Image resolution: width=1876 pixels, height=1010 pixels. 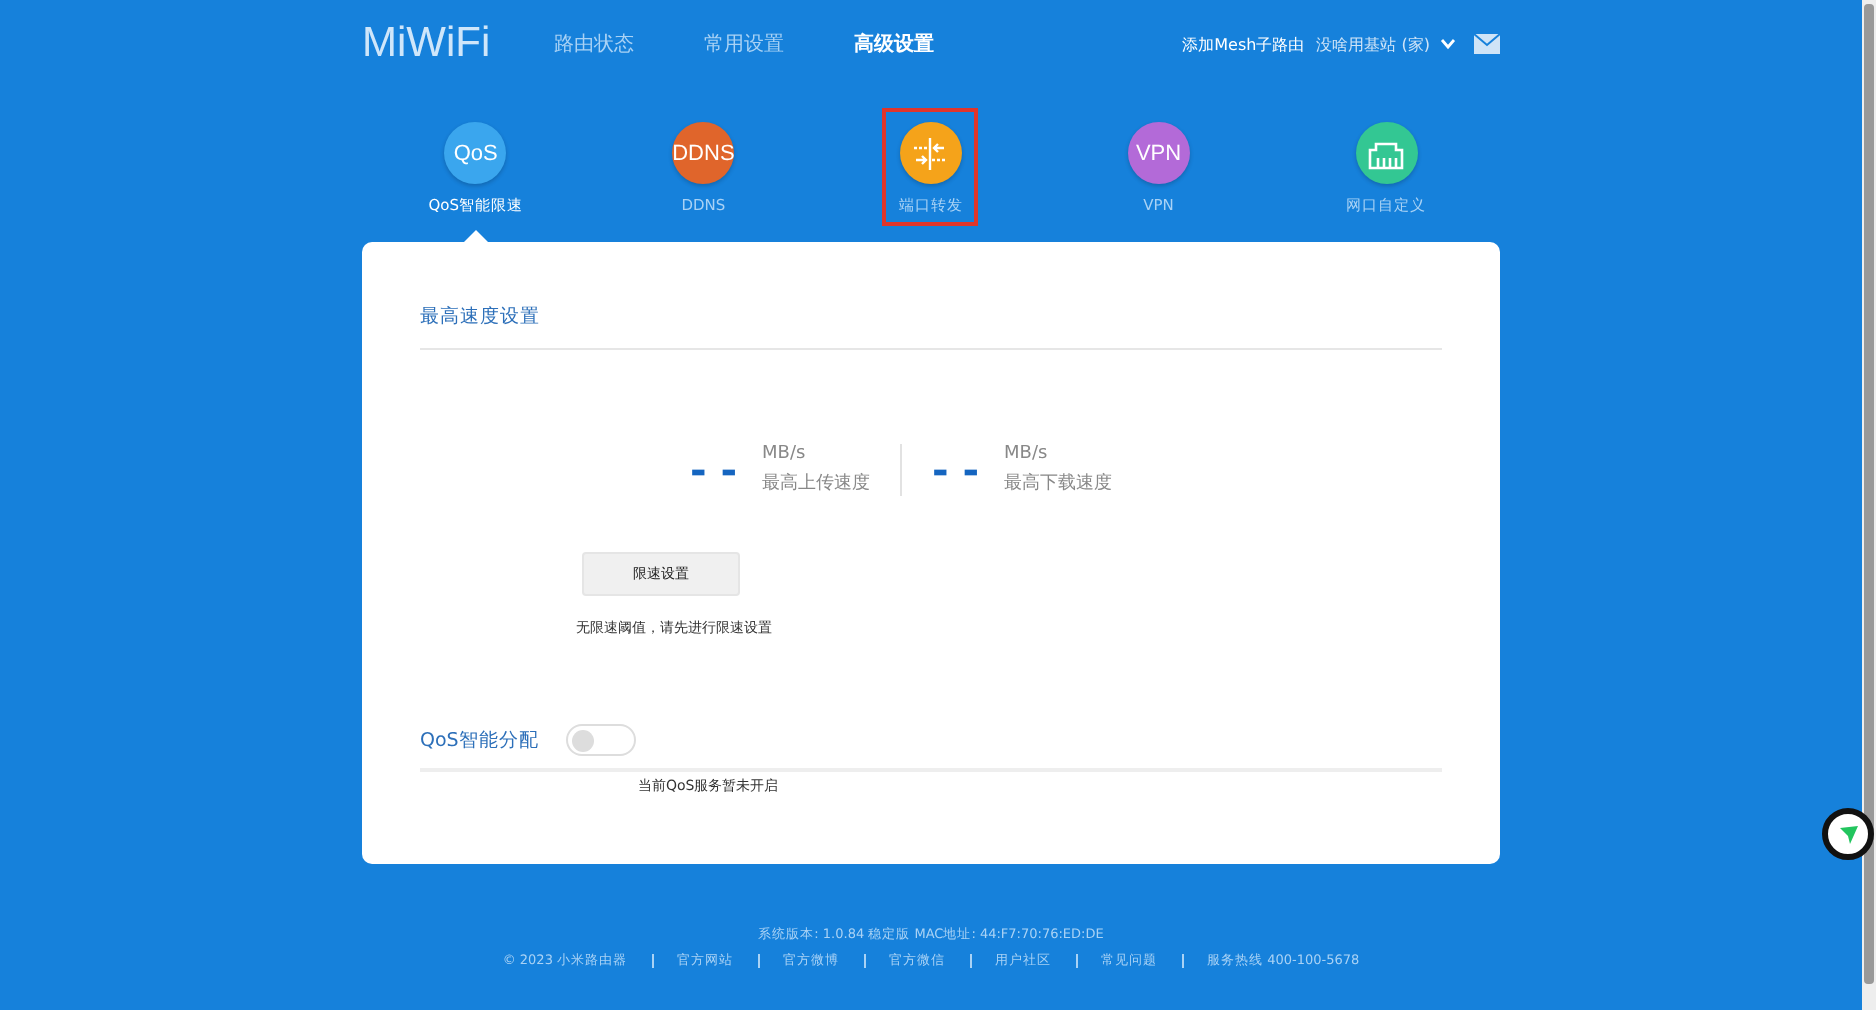 I want to click on speed-label: 最高上传速度, so click(x=816, y=483).